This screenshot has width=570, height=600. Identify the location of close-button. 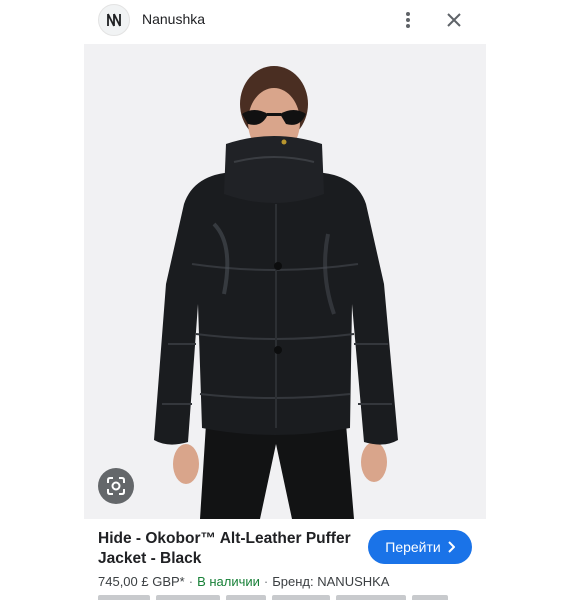
(454, 20).